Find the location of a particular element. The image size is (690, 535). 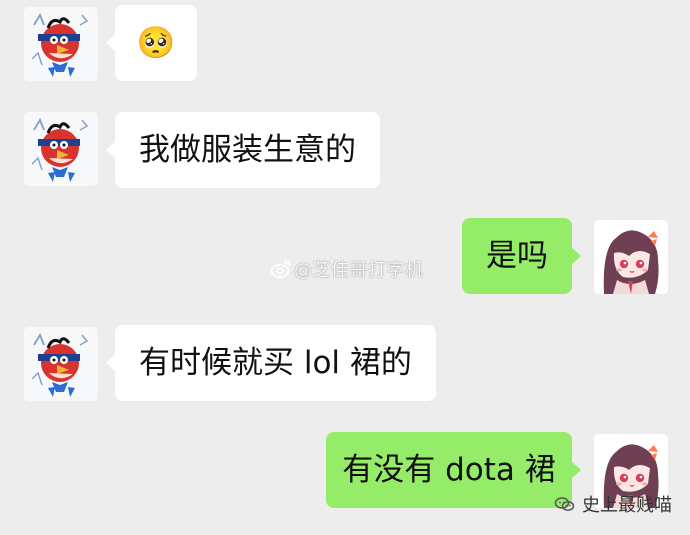

message-text: 我做服装生意的 is located at coordinates (247, 150).